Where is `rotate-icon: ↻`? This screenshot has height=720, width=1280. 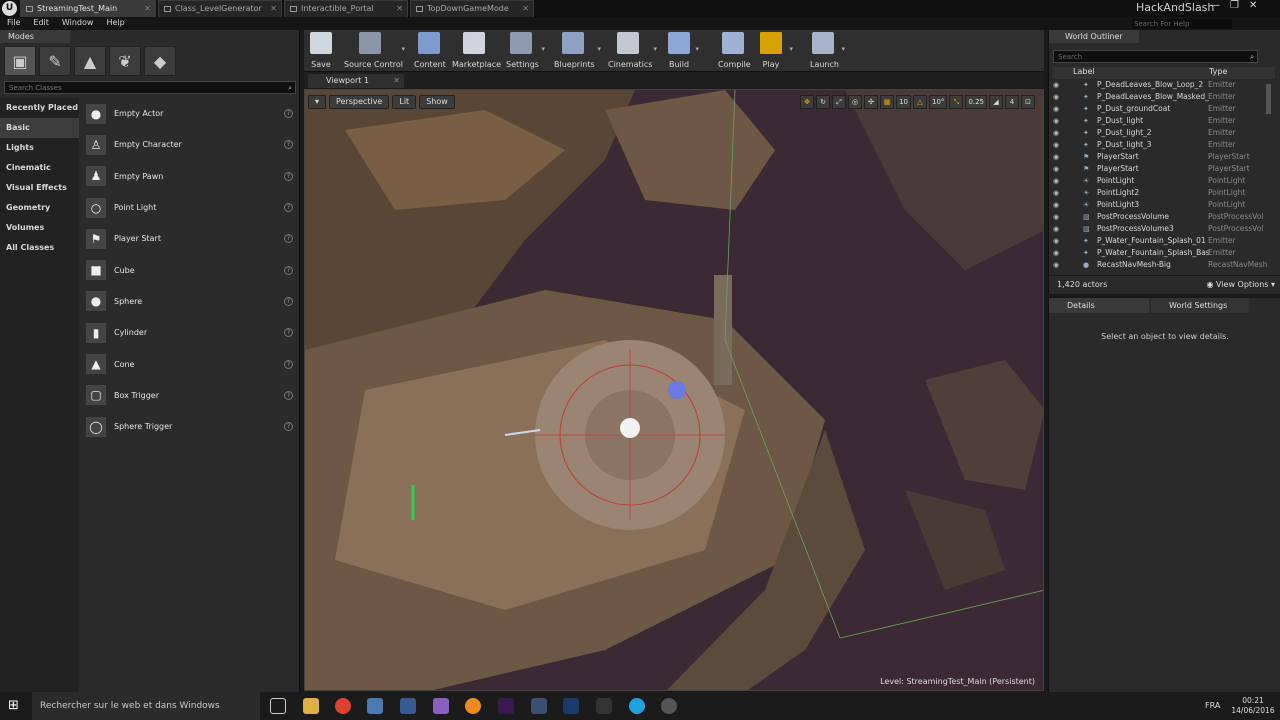
rotate-icon: ↻ is located at coordinates (823, 102).